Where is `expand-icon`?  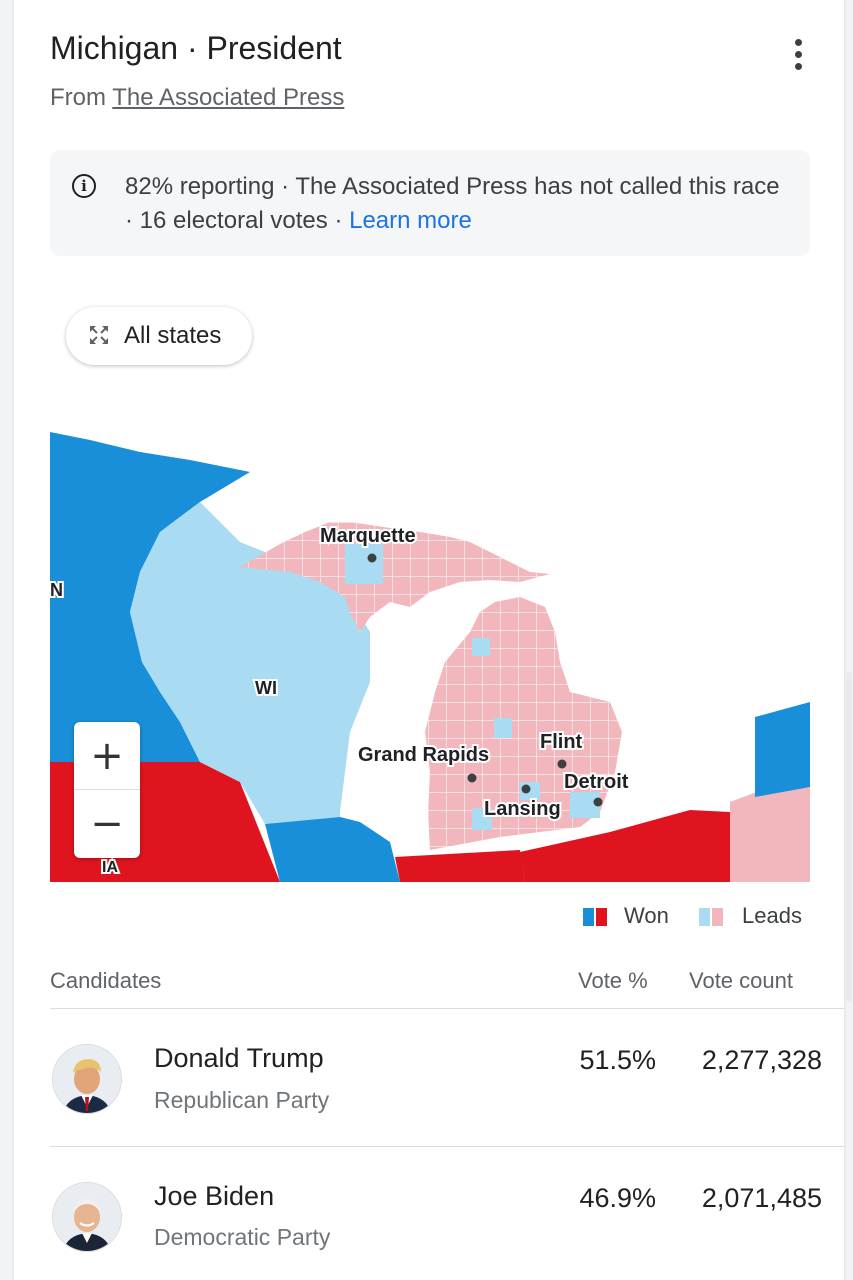 expand-icon is located at coordinates (99, 335).